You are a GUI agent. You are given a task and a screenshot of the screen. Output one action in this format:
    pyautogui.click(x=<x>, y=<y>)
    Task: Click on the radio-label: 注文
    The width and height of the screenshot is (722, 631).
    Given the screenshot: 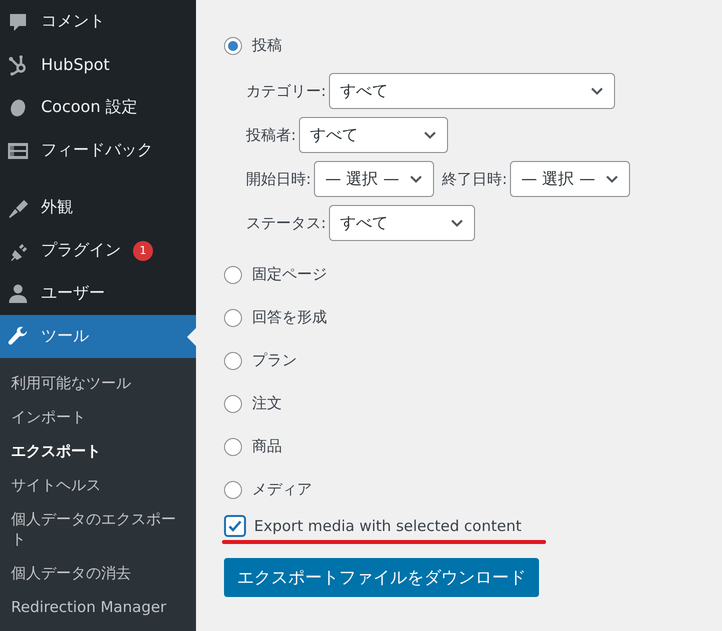 What is the action you would take?
    pyautogui.click(x=267, y=403)
    